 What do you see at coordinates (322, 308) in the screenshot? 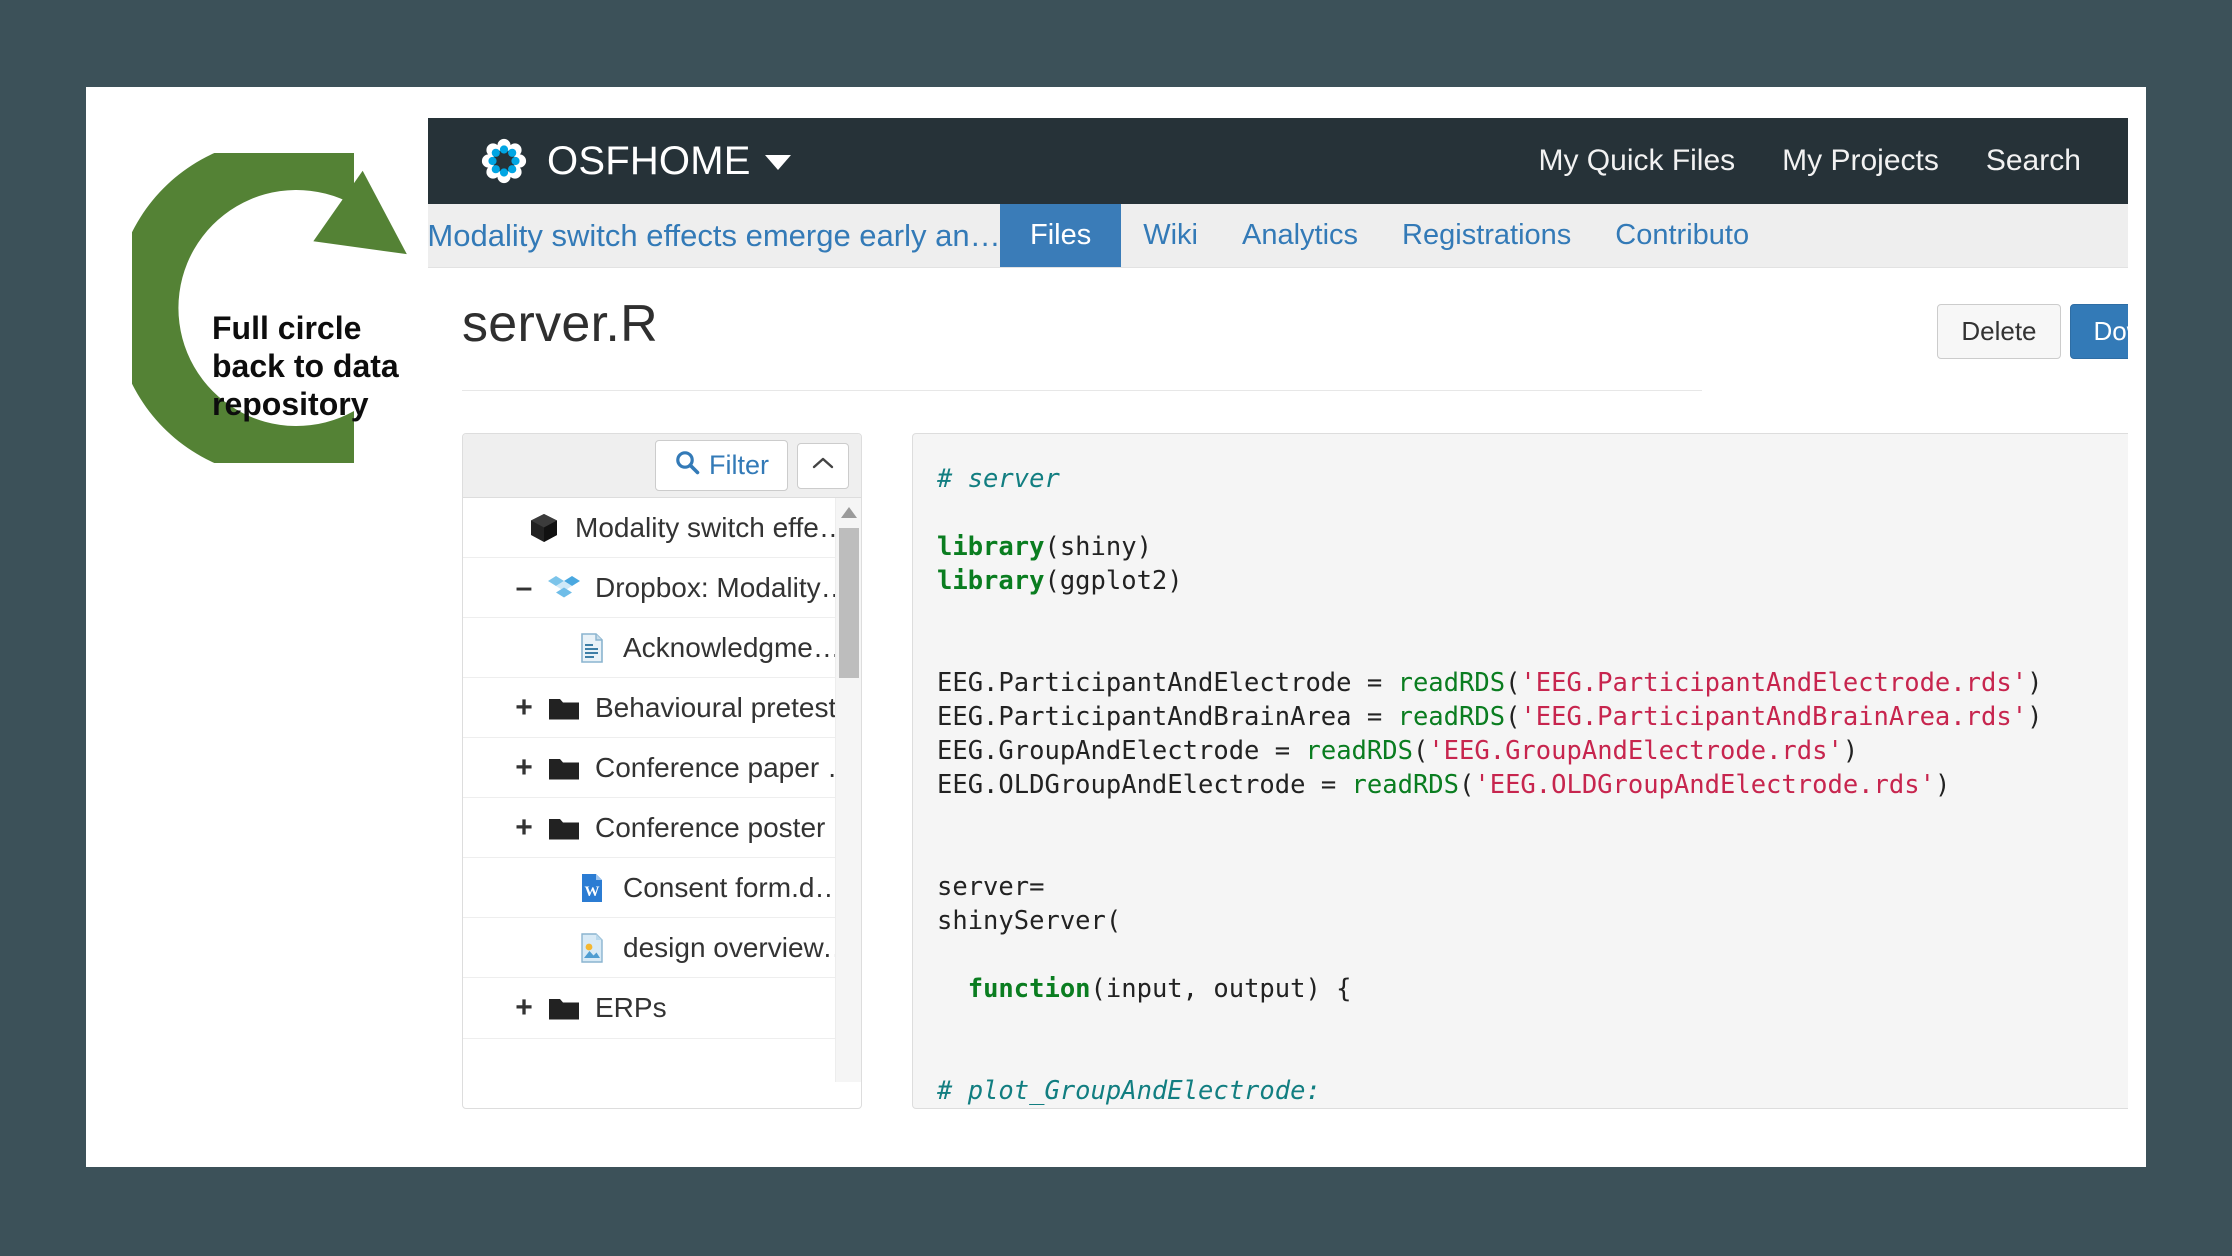
I see `annotation-callout: Full circle back to data repository` at bounding box center [322, 308].